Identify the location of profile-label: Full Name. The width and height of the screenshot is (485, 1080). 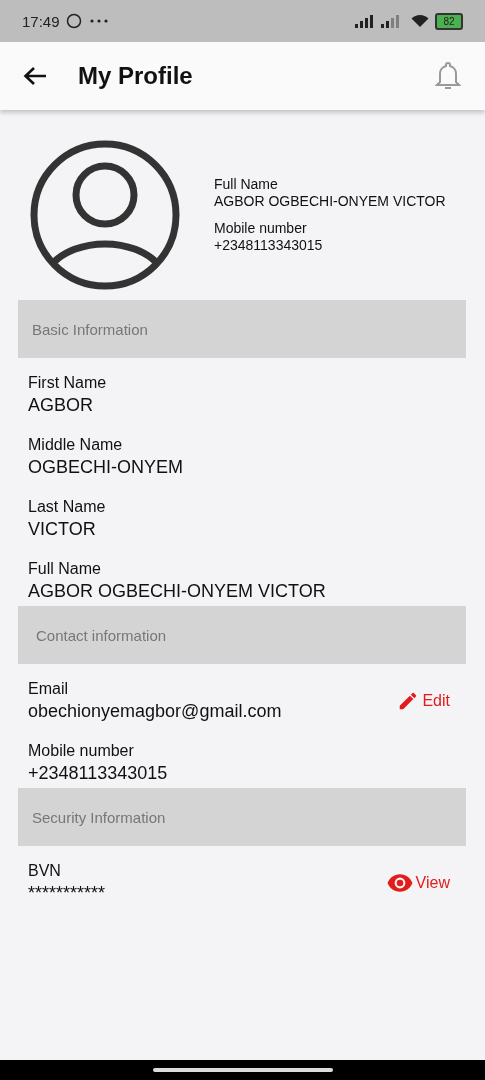
(246, 184).